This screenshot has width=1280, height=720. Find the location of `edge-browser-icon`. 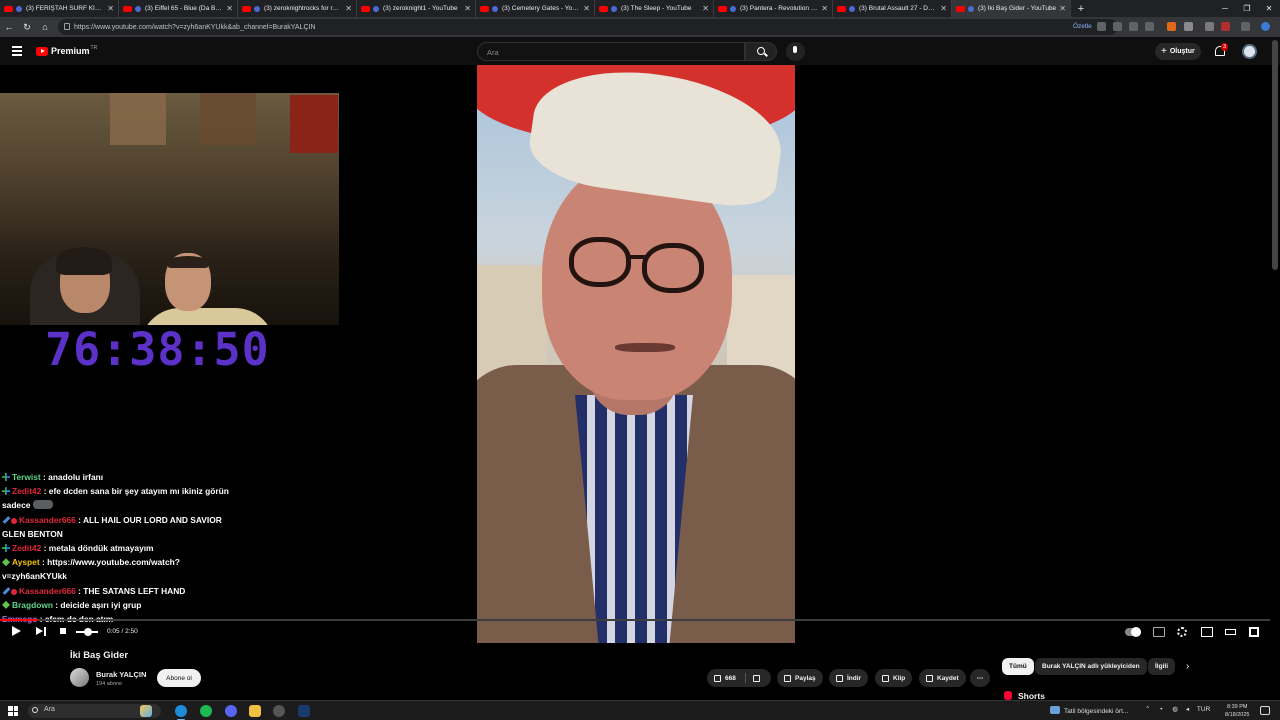

edge-browser-icon is located at coordinates (181, 712).